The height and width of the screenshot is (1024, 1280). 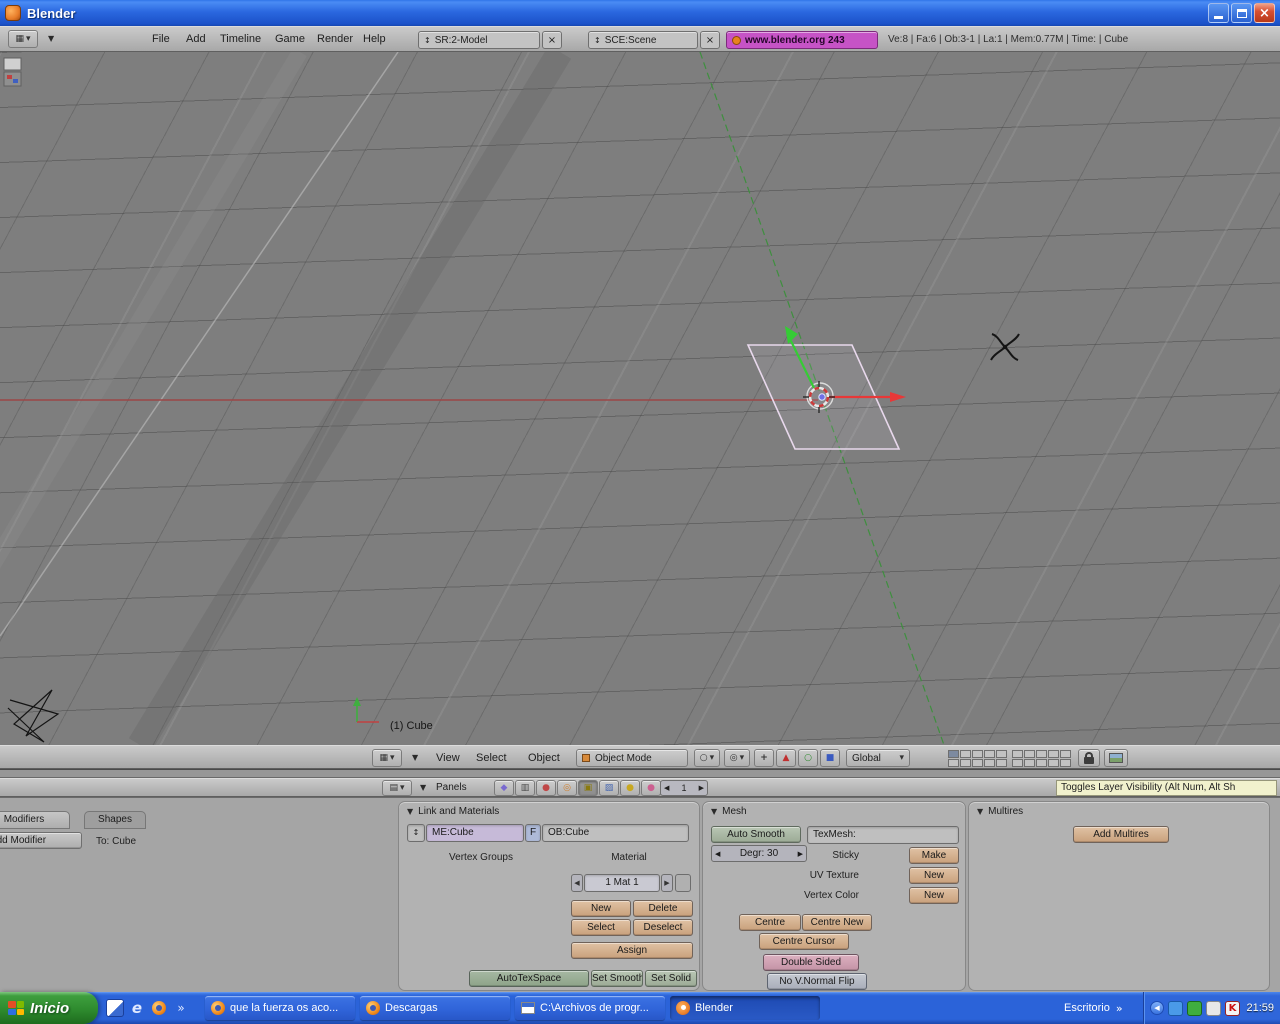 I want to click on tray-collapse-chevron: ◀, so click(x=1157, y=1008).